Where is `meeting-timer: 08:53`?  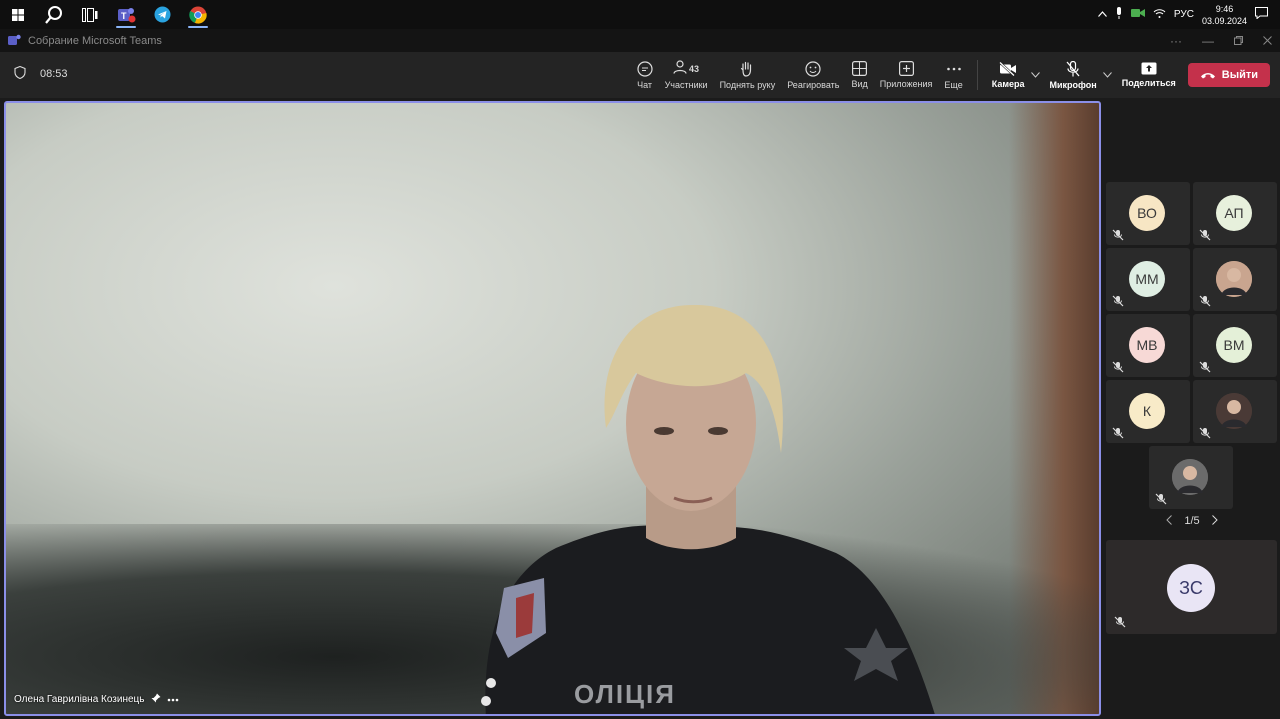
meeting-timer: 08:53 is located at coordinates (41, 73).